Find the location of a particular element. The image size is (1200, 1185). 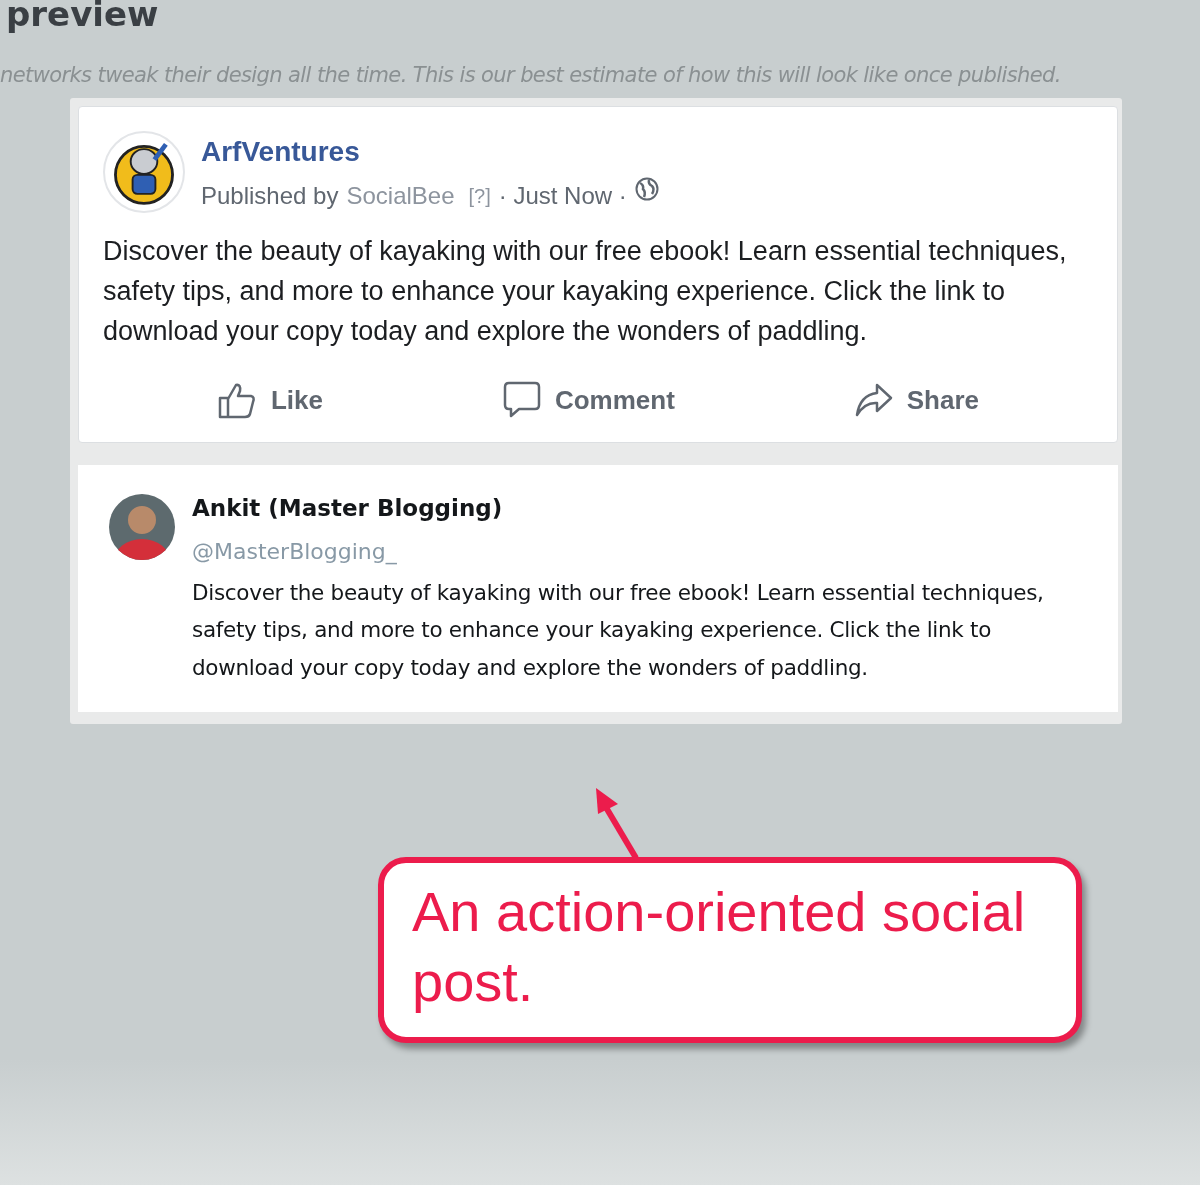

like-button: Like is located at coordinates (269, 400).